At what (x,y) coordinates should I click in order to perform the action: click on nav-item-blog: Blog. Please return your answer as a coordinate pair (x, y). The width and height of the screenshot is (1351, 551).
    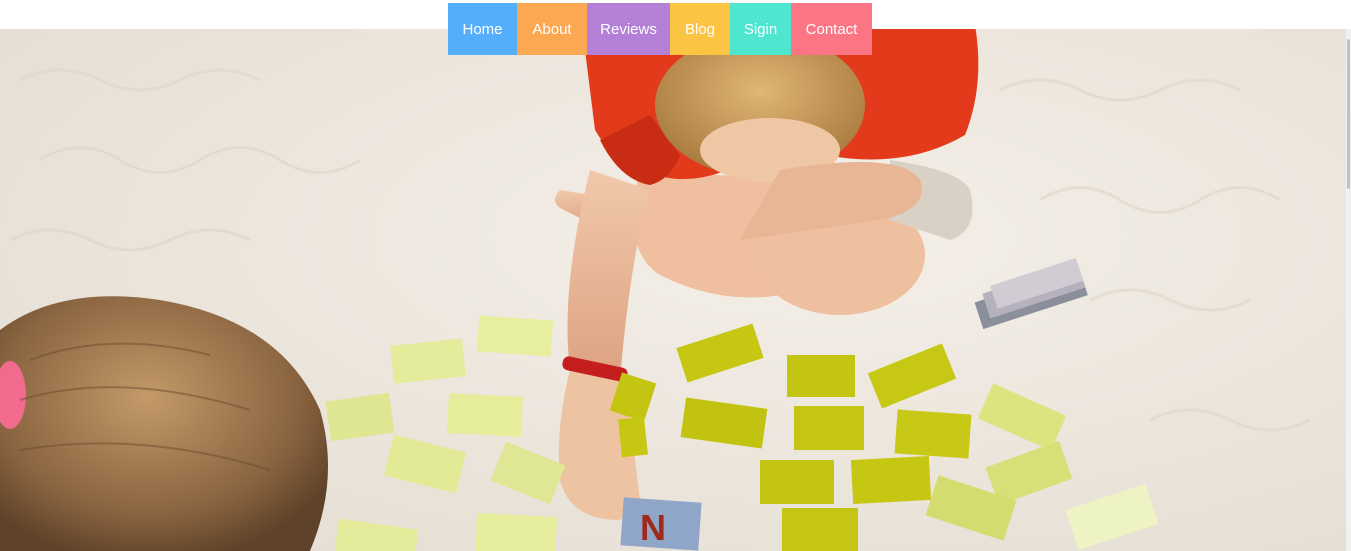
    Looking at the image, I should click on (700, 29).